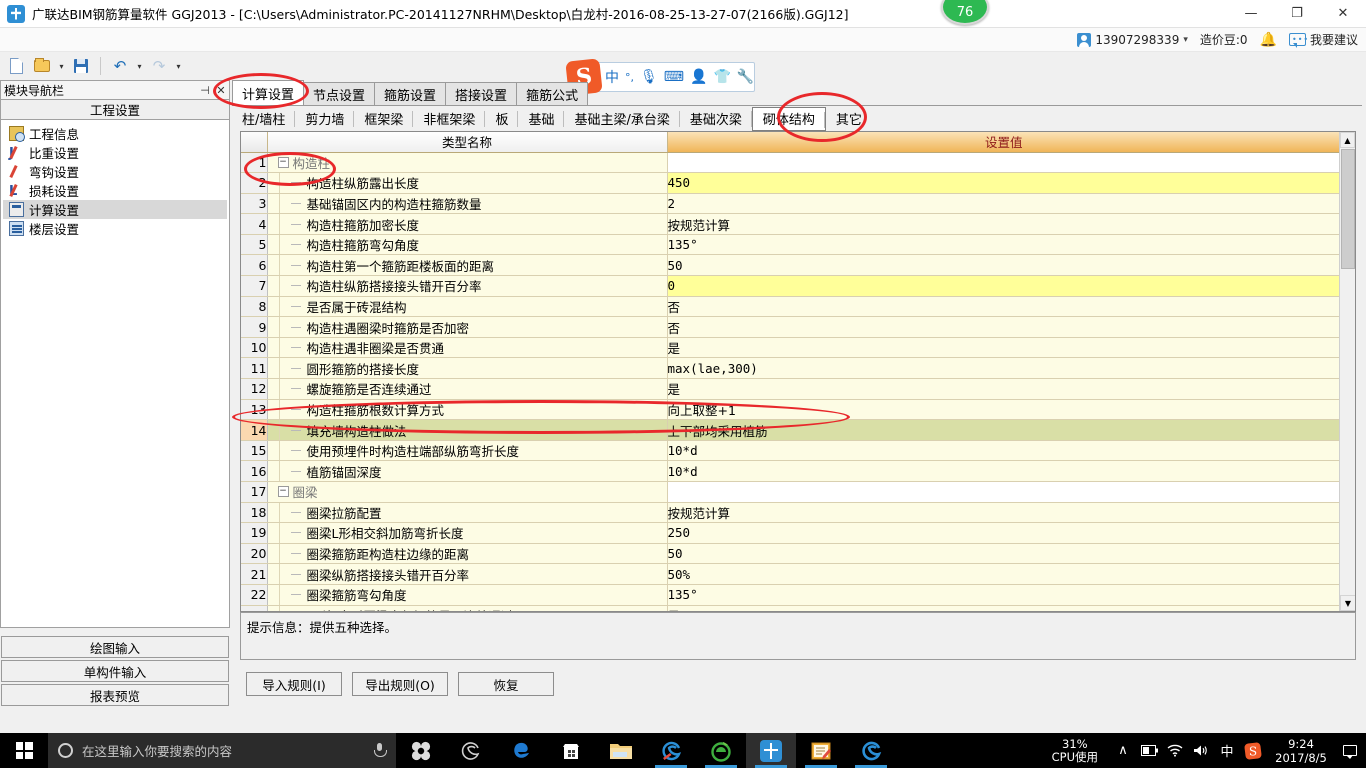 Image resolution: width=1366 pixels, height=768 pixels. Describe the element at coordinates (467, 608) in the screenshot. I see `type-name-cell: L形相交时圈梁中部钢筋是否连续通过` at that location.